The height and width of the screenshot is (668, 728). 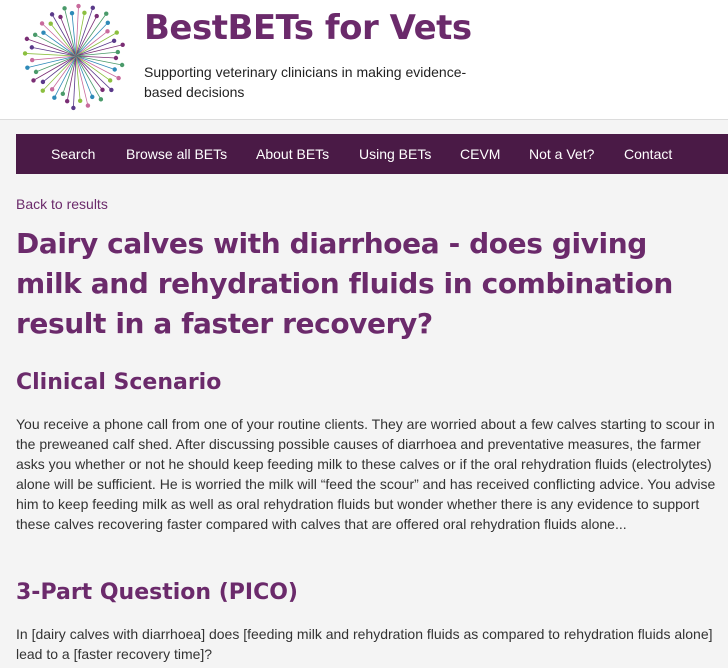 What do you see at coordinates (395, 154) in the screenshot?
I see `nav-item-using-bets: Using BETs` at bounding box center [395, 154].